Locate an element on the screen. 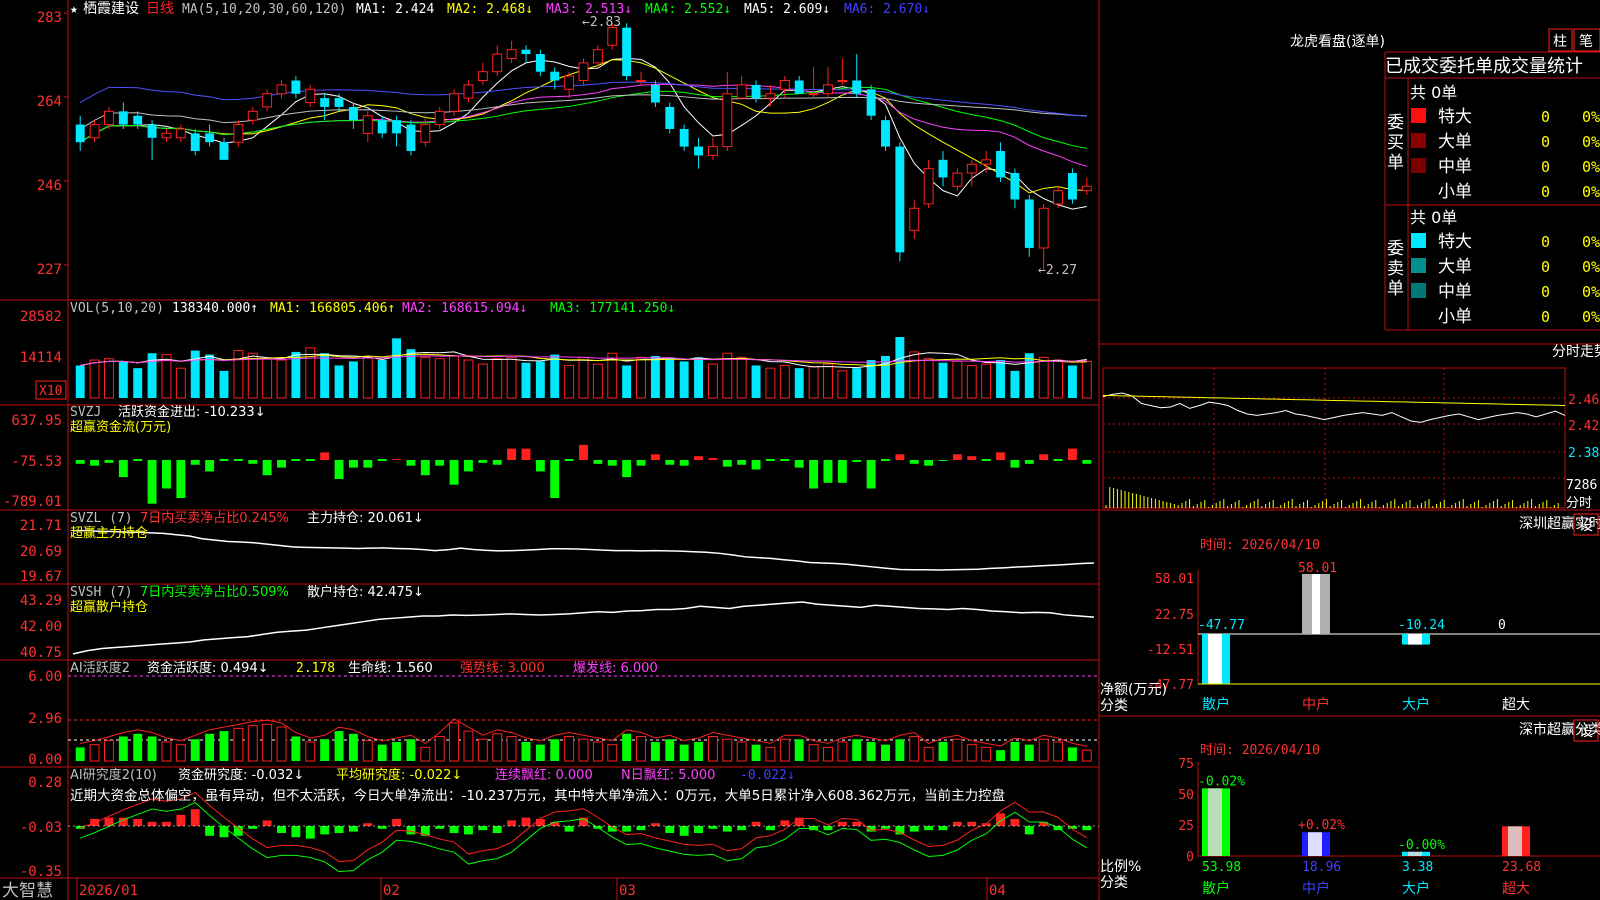  ai-research-panel is located at coordinates (583, 832).